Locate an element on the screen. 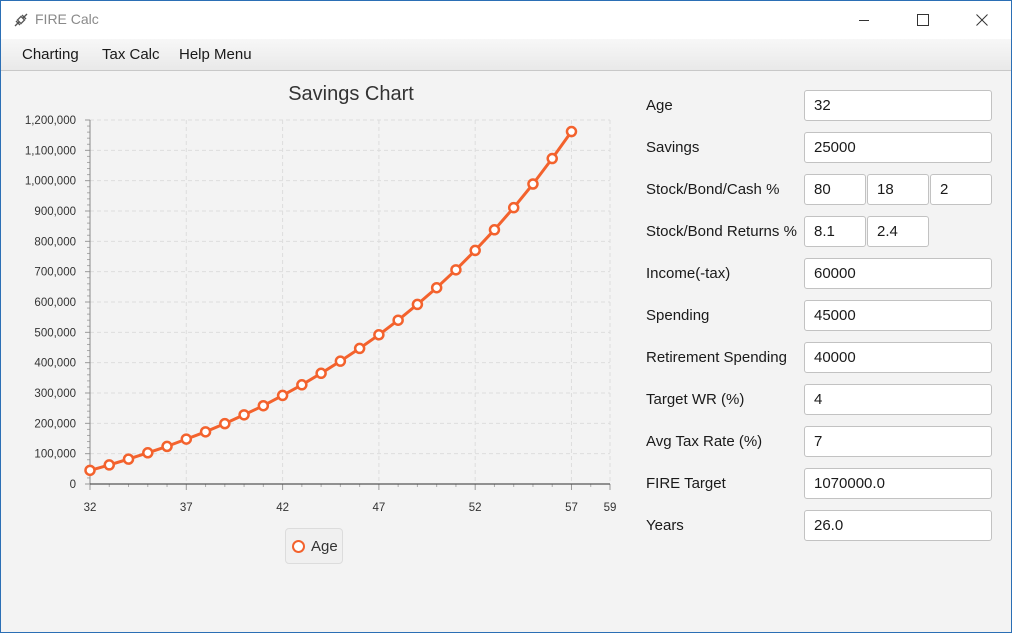  x-tick-label: 42 is located at coordinates (282, 508).